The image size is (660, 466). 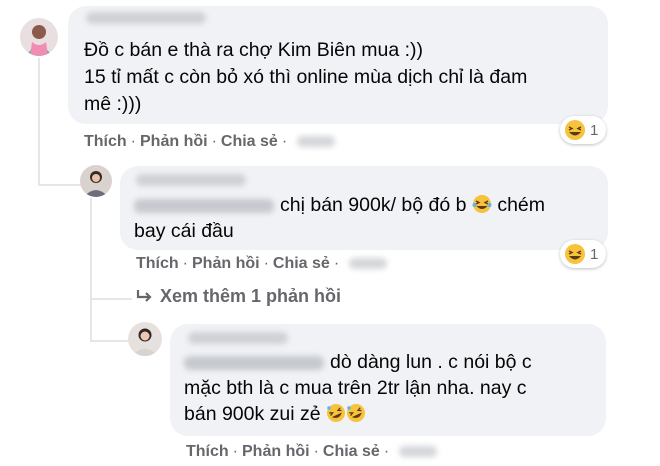 I want to click on laughing-tears-emoji-icon, so click(x=482, y=204).